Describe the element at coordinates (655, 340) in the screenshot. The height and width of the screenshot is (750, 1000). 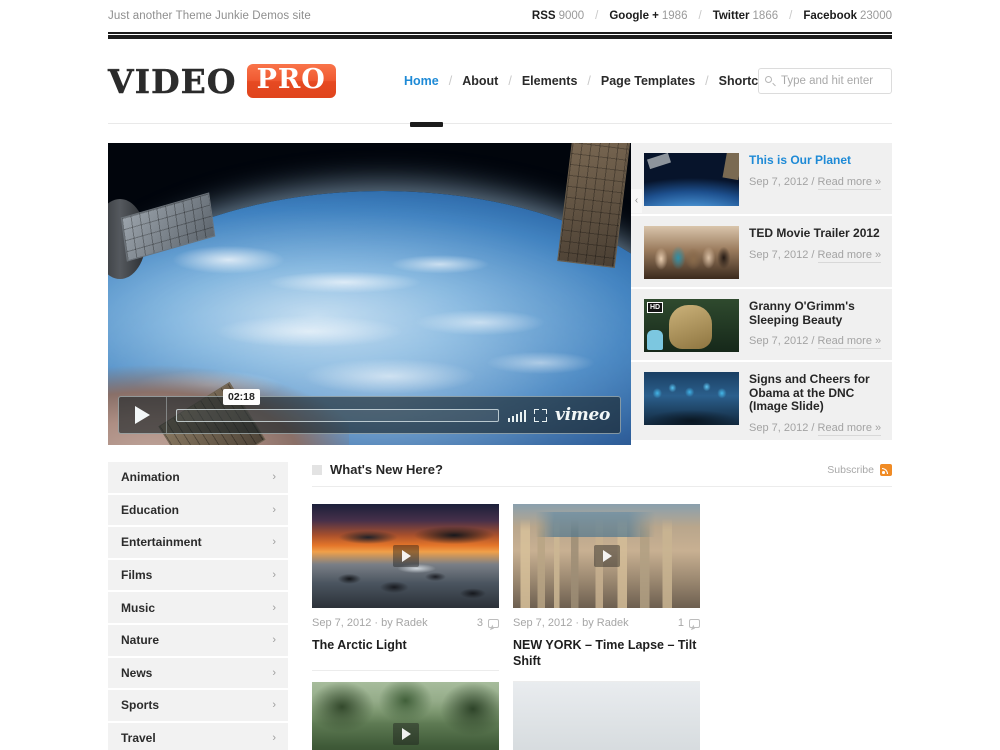
I see `hd-badge-graphic` at that location.